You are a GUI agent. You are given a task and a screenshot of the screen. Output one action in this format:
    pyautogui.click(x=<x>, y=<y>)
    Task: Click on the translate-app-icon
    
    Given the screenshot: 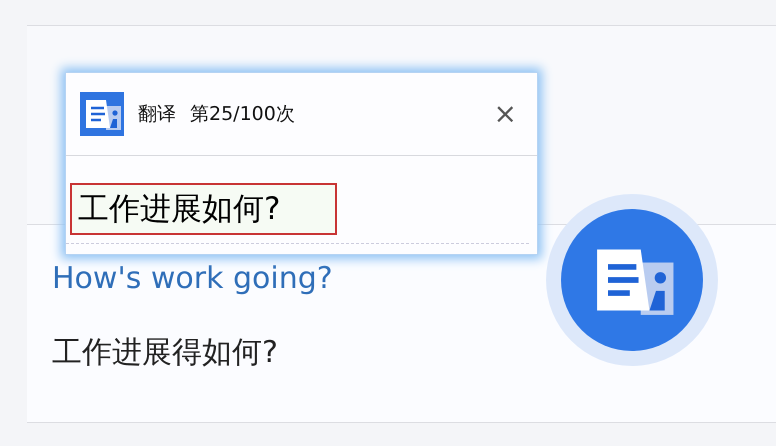 What is the action you would take?
    pyautogui.click(x=102, y=114)
    